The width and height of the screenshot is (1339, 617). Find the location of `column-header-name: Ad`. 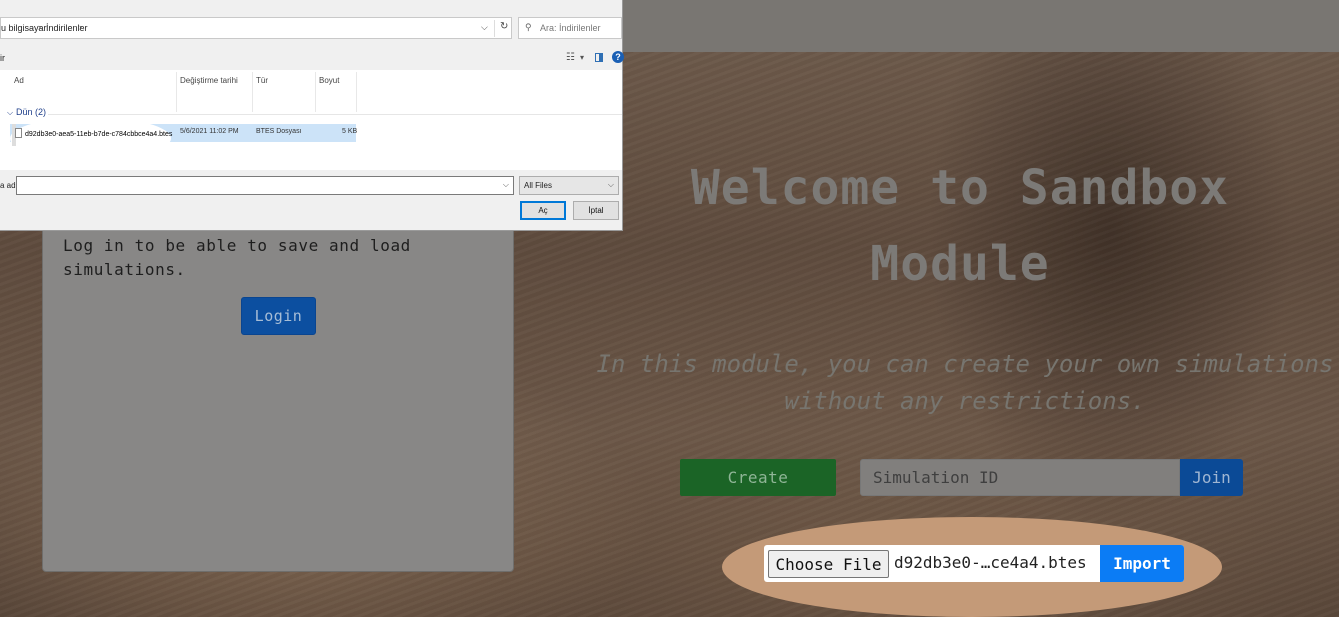

column-header-name: Ad is located at coordinates (19, 80).